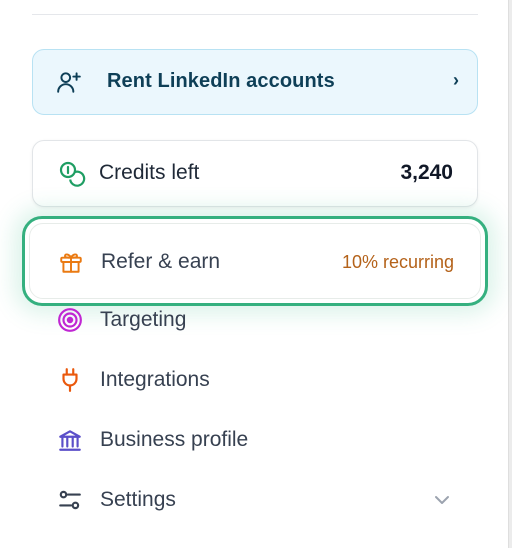  I want to click on gift-icon, so click(71, 262).